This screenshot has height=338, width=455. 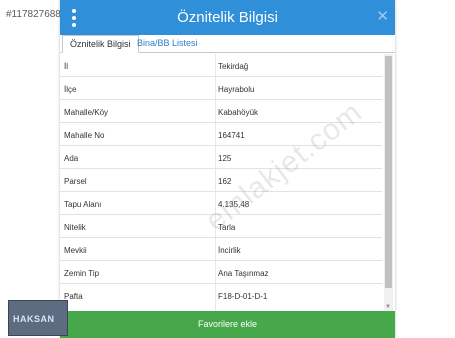 I want to click on attribute-value: F18-D-01-D-1, so click(x=243, y=296).